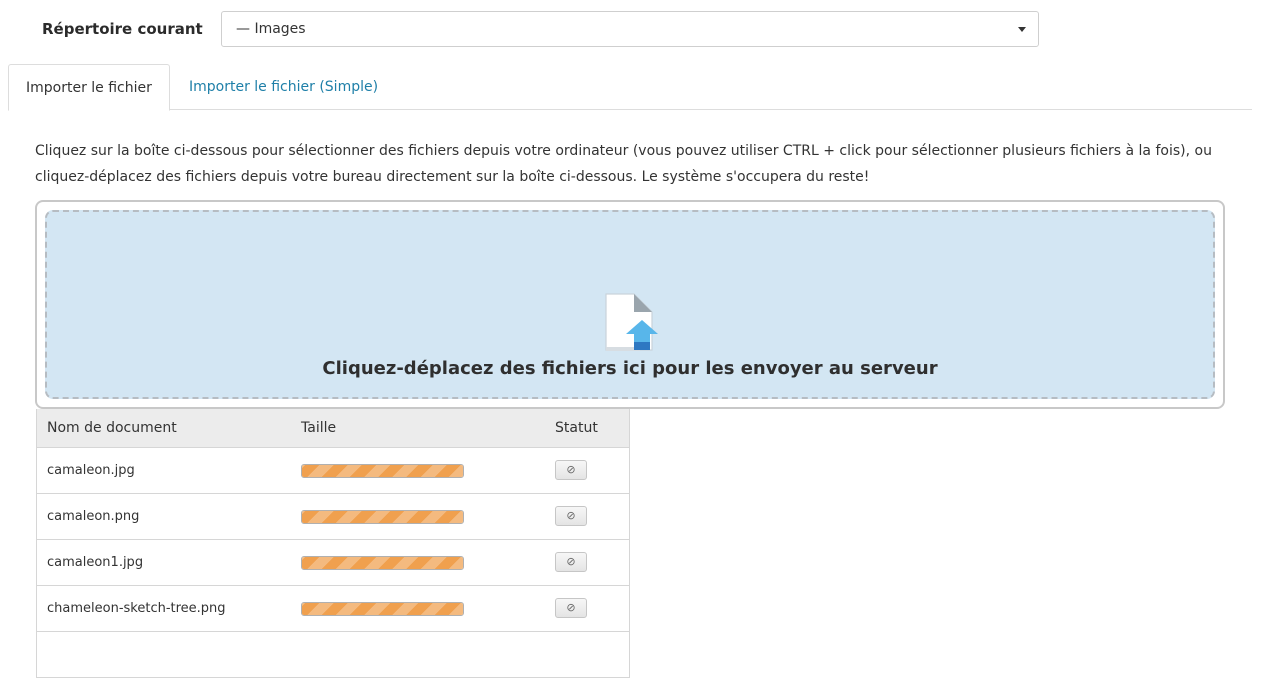  I want to click on file-name: camaleon.jpg, so click(91, 470).